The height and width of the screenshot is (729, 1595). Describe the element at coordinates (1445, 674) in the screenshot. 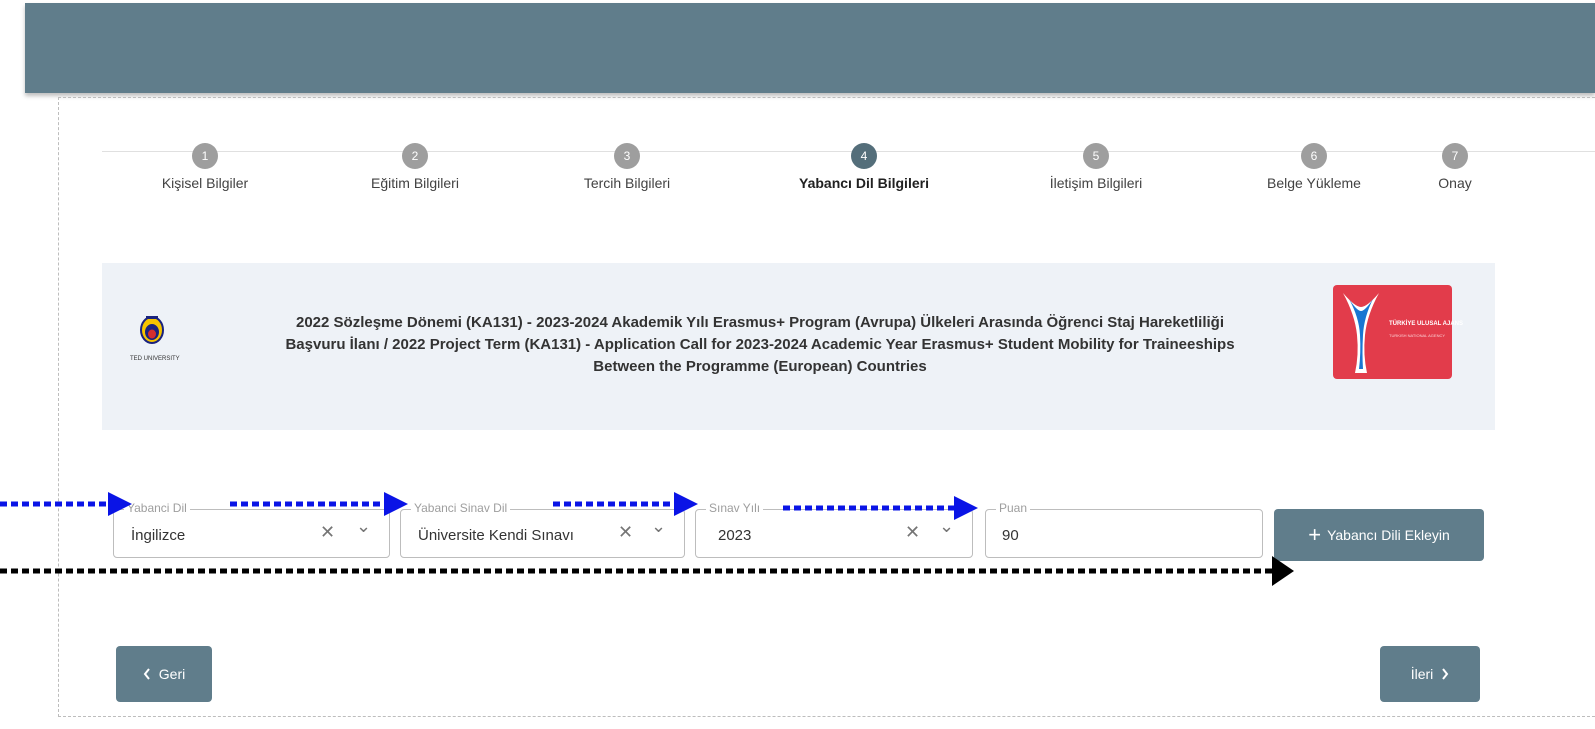

I see `chevron-right-icon` at that location.